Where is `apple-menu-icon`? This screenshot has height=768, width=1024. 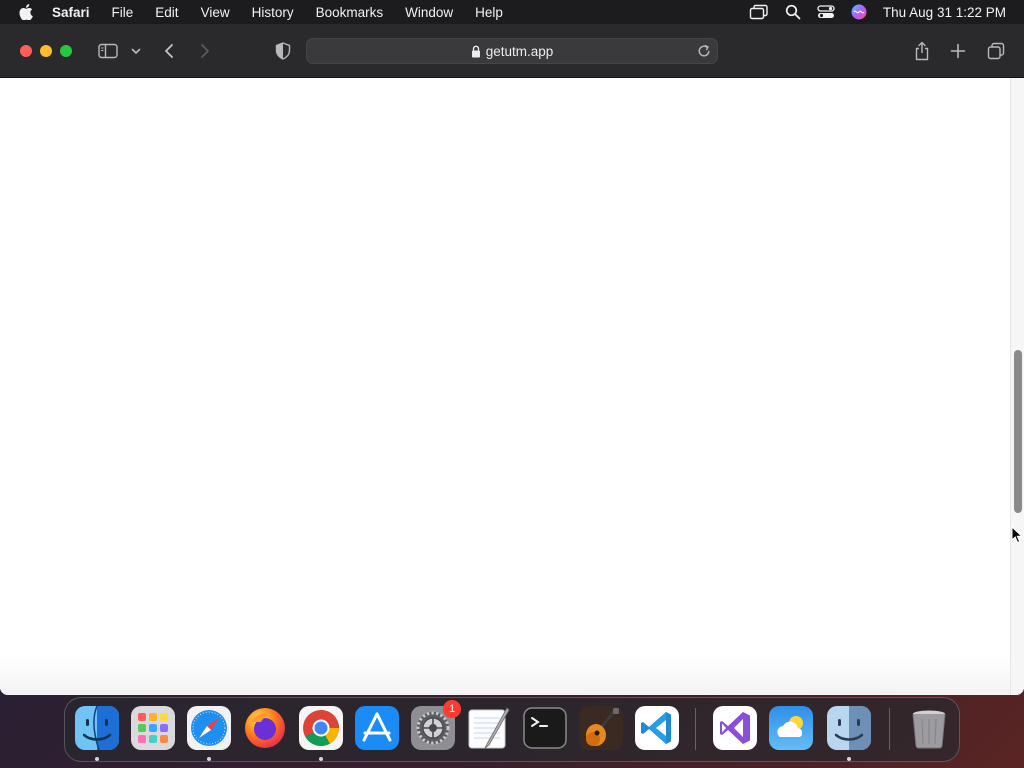 apple-menu-icon is located at coordinates (26, 12).